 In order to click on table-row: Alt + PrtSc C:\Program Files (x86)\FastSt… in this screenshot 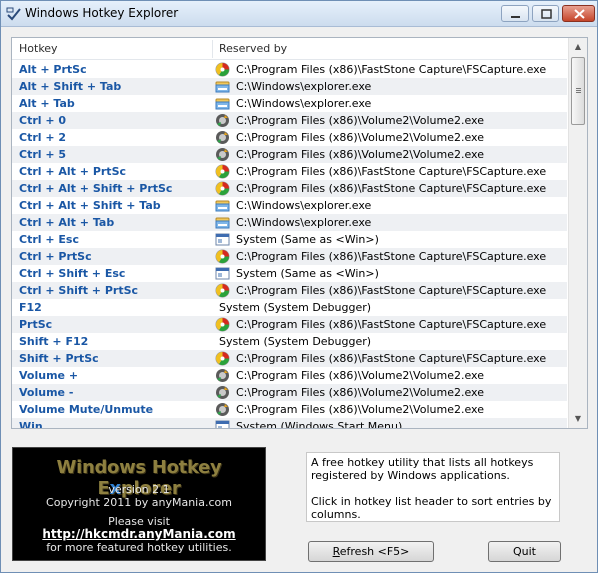, I will do `click(289, 69)`.